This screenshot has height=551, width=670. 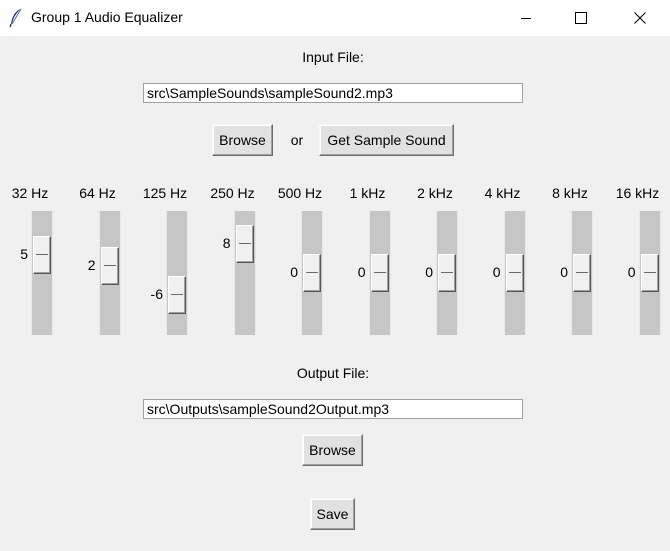 What do you see at coordinates (91, 265) in the screenshot?
I see `eq-slider-value: 2` at bounding box center [91, 265].